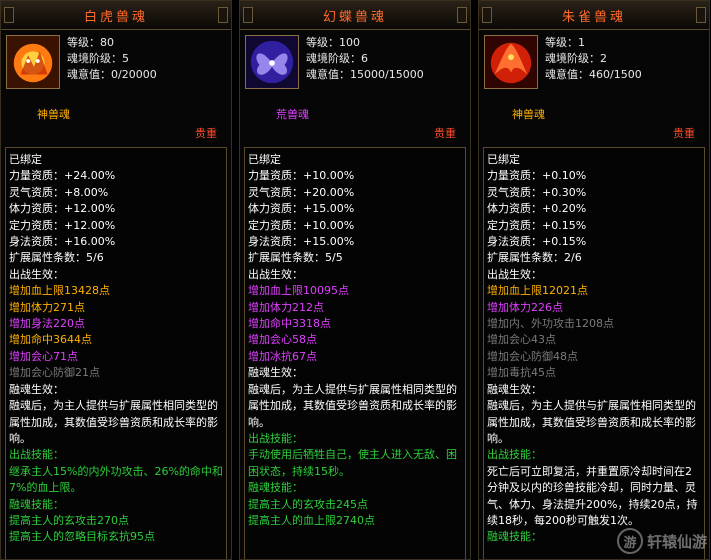 The height and width of the screenshot is (560, 711). What do you see at coordinates (565, 42) in the screenshot?
I see `level-text: 等级：1` at bounding box center [565, 42].